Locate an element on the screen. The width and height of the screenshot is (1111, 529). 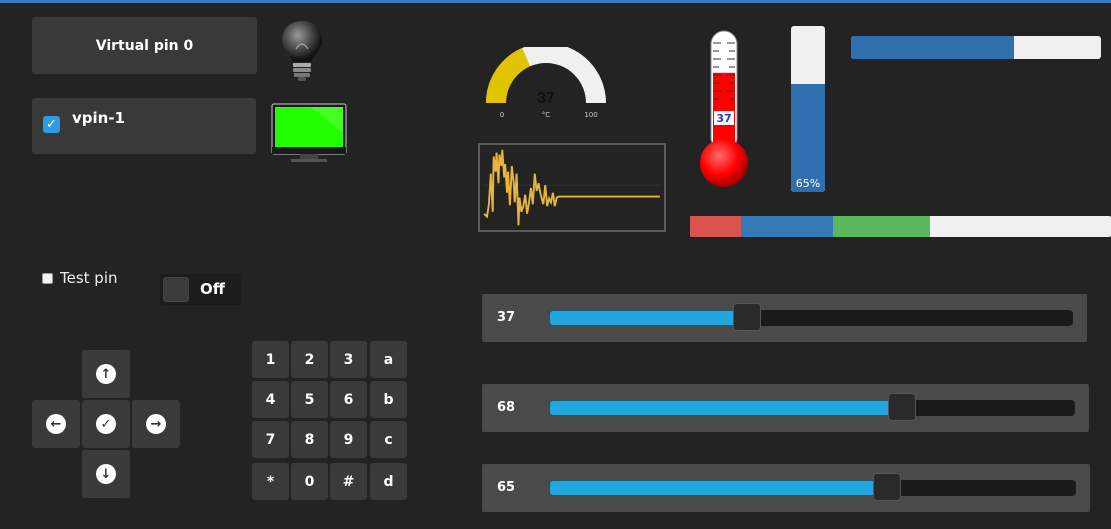
test-pin-checkbox: Test pin is located at coordinates (80, 278).